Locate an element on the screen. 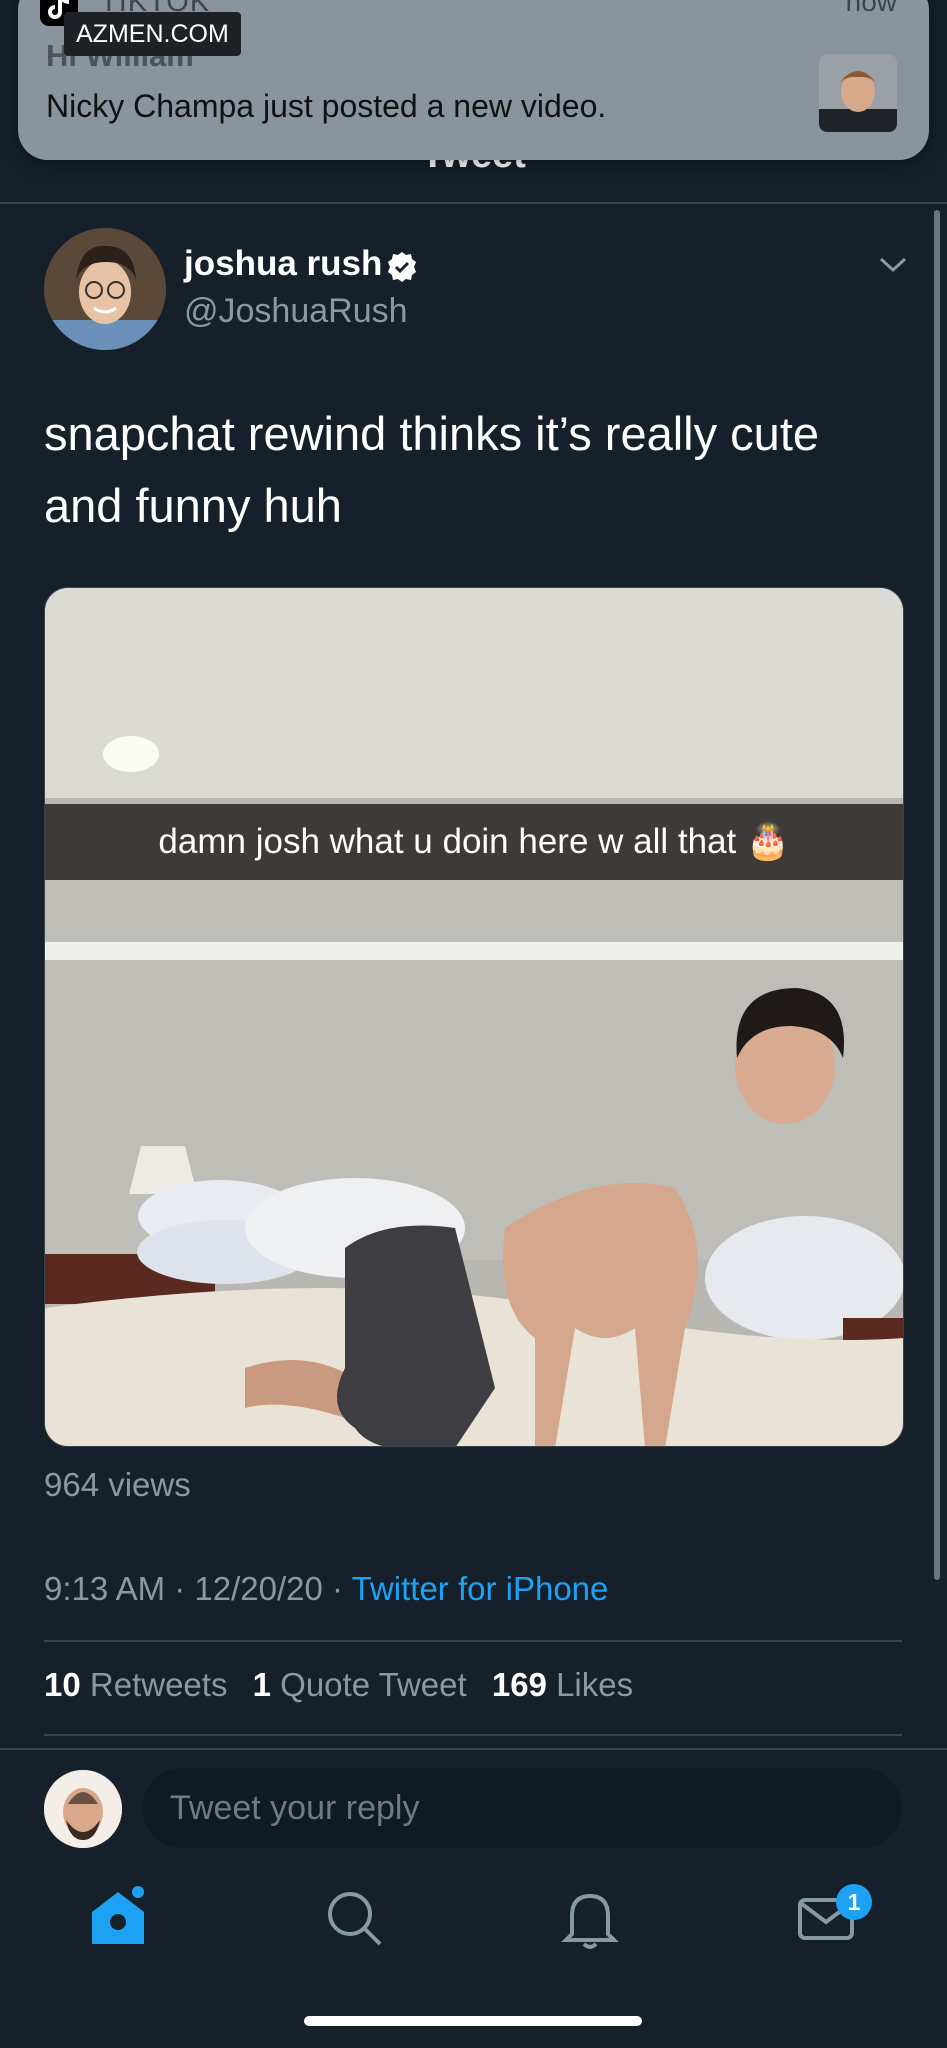  author-avatar is located at coordinates (105, 289).